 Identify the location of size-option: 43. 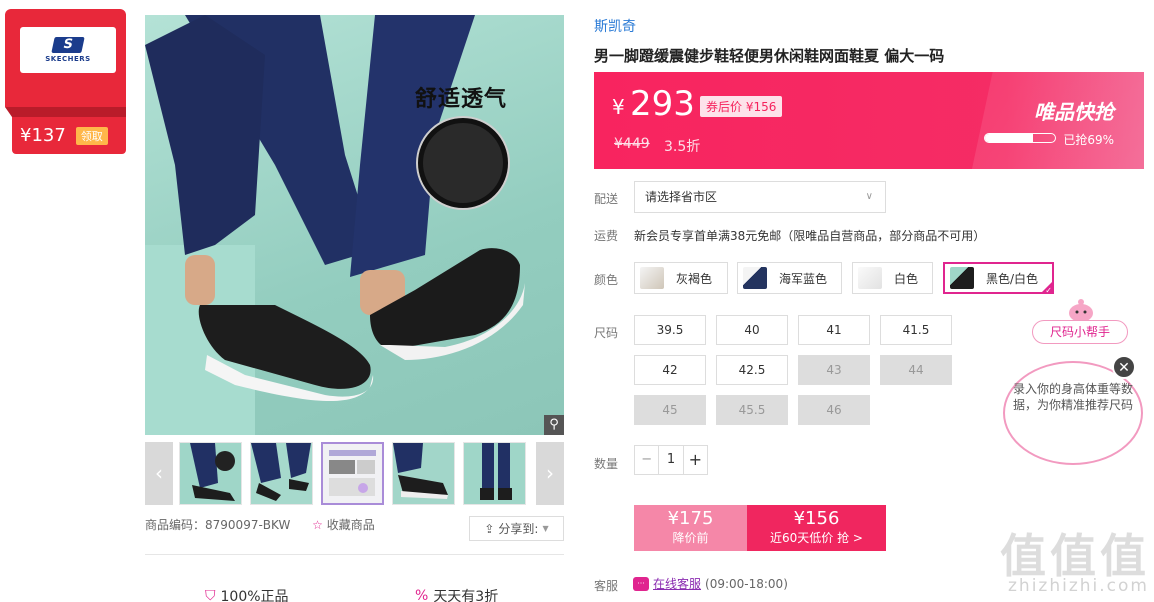
(834, 370).